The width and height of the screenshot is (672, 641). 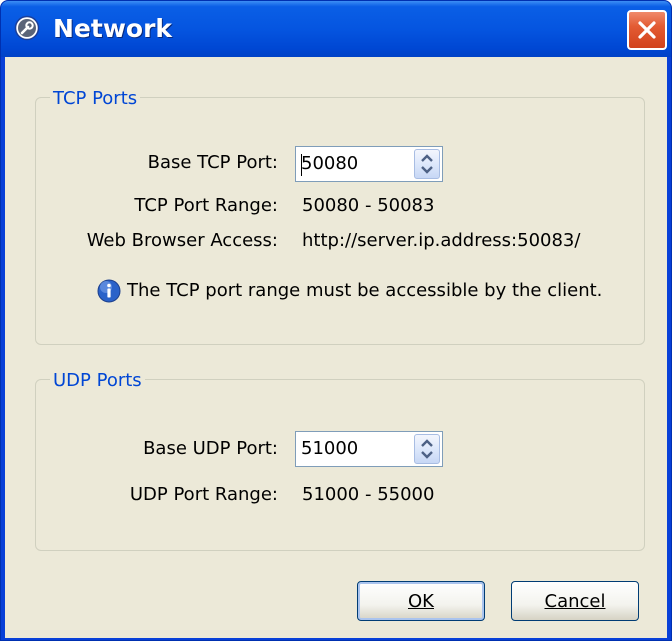 I want to click on udp-port-range-label: UDP Port Range:, so click(x=203, y=494).